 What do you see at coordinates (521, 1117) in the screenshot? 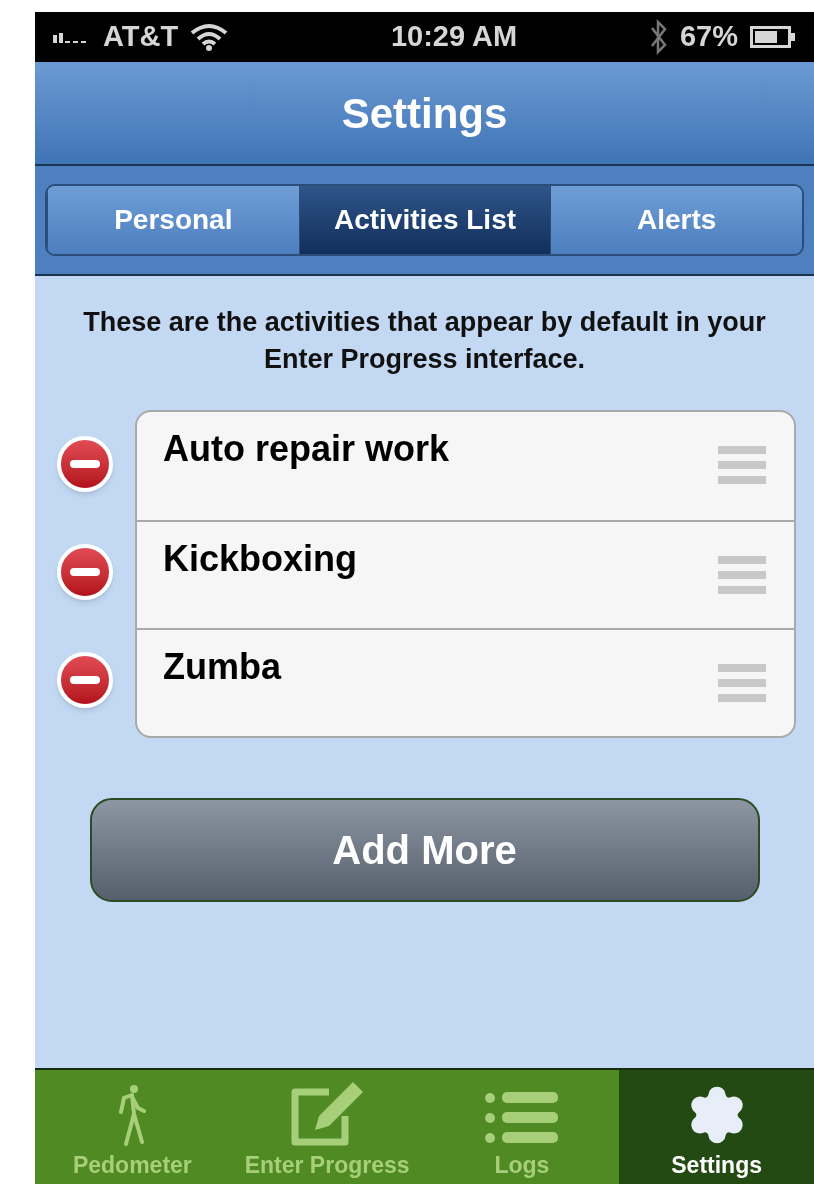
I see `list-icon` at bounding box center [521, 1117].